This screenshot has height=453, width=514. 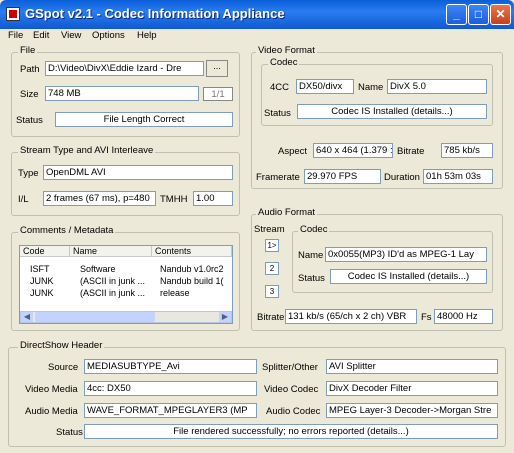 What do you see at coordinates (13, 14) in the screenshot?
I see `app-icon` at bounding box center [13, 14].